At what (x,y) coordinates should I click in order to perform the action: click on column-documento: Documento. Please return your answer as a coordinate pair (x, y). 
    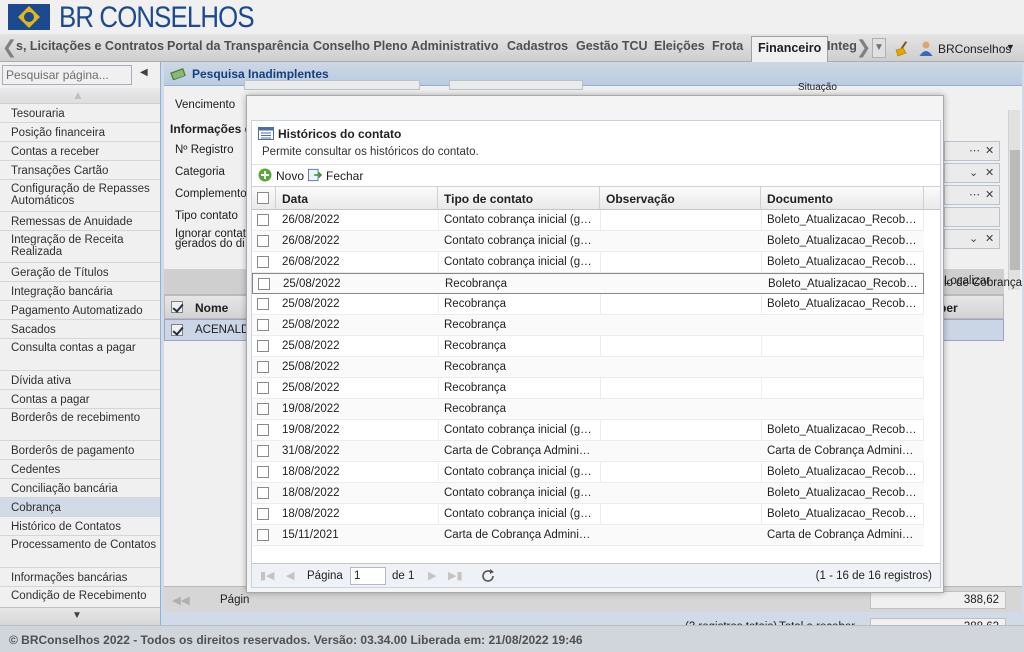
    Looking at the image, I should click on (842, 198).